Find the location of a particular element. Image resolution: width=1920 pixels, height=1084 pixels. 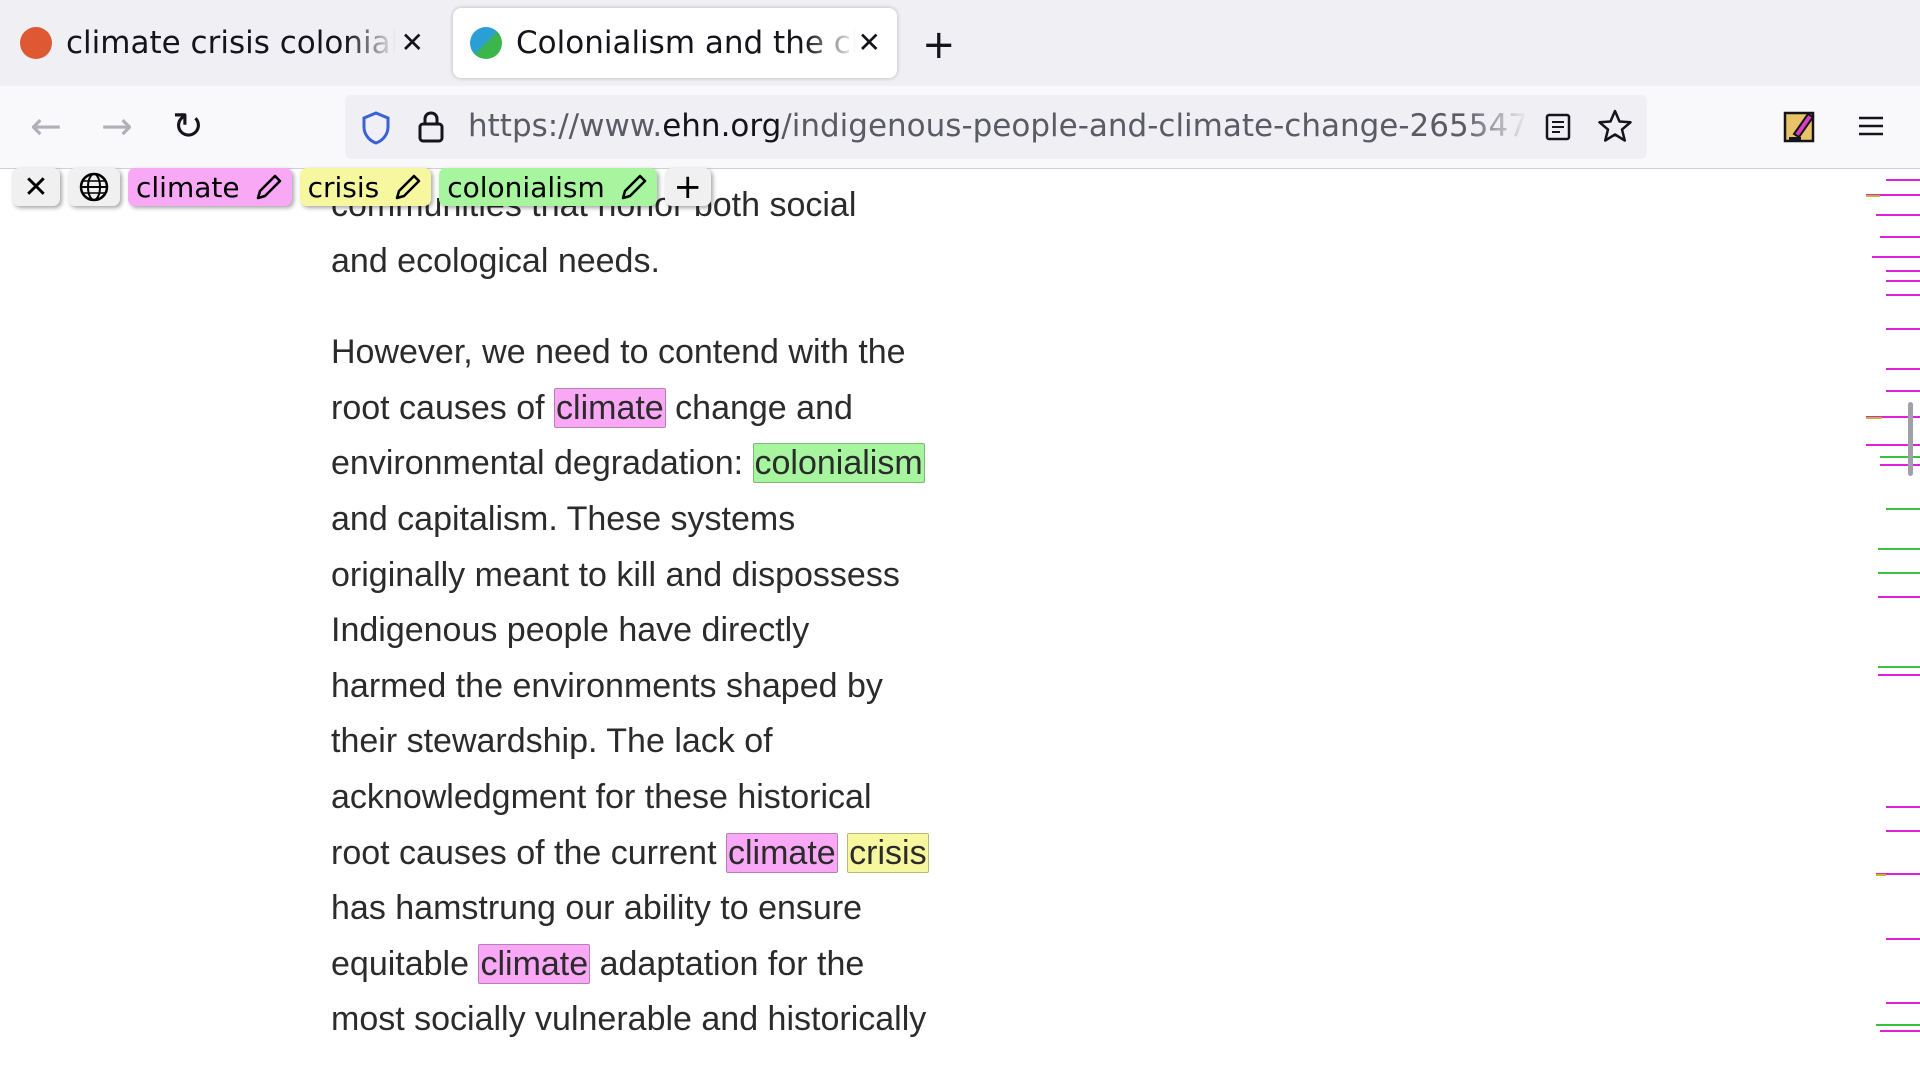

reload-icon: ↻ is located at coordinates (188, 126).